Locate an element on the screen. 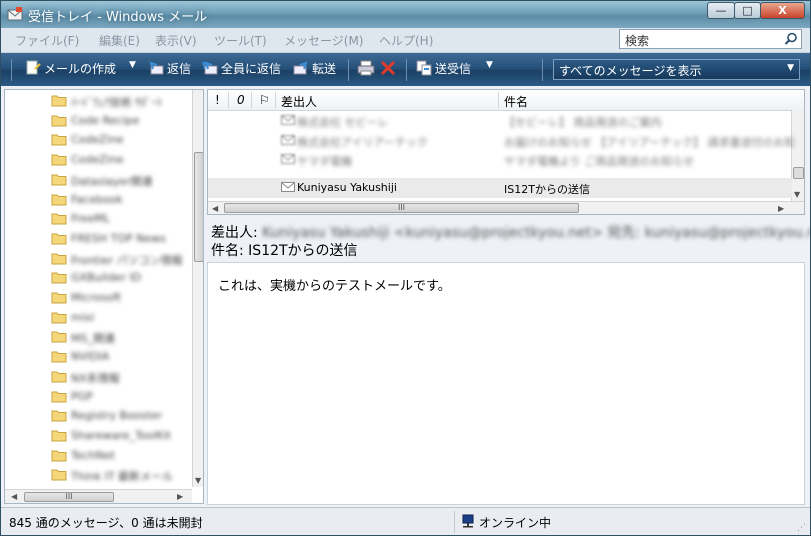 This screenshot has width=811, height=536. menu-help: ヘルプ(H) is located at coordinates (406, 40).